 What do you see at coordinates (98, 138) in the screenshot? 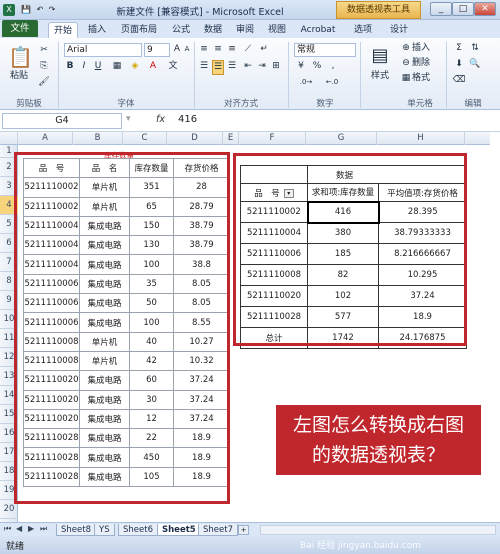
I see `column-header-b: B` at bounding box center [98, 138].